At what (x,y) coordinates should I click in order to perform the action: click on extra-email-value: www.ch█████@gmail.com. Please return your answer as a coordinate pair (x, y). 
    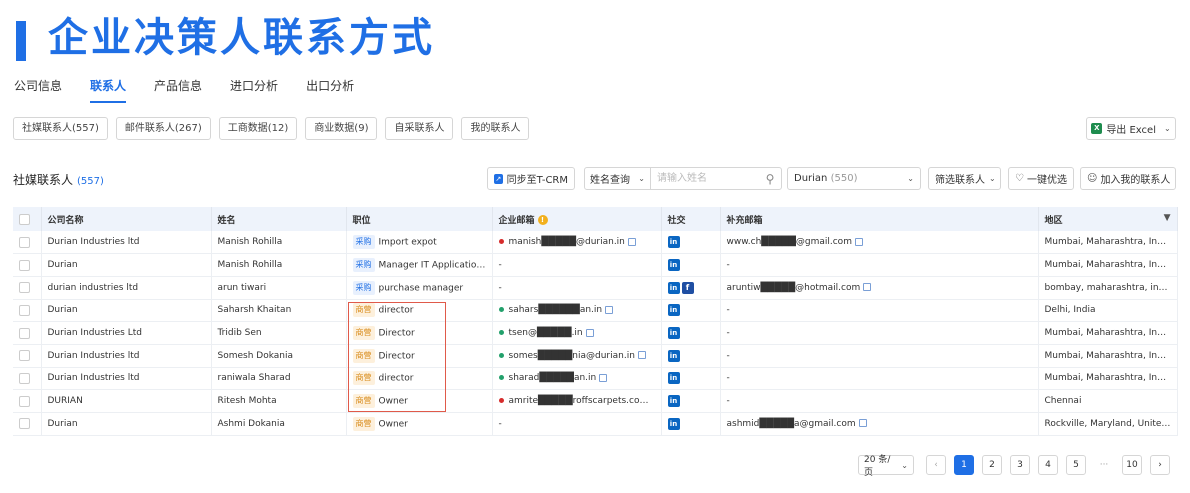
    Looking at the image, I should click on (789, 242).